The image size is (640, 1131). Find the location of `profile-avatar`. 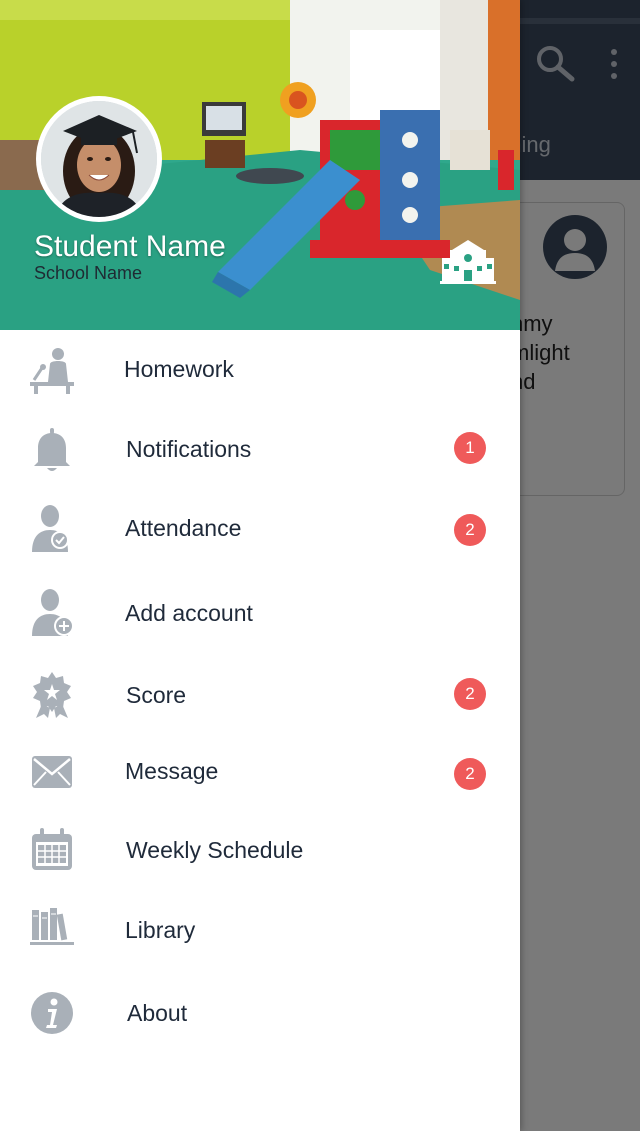

profile-avatar is located at coordinates (99, 159).